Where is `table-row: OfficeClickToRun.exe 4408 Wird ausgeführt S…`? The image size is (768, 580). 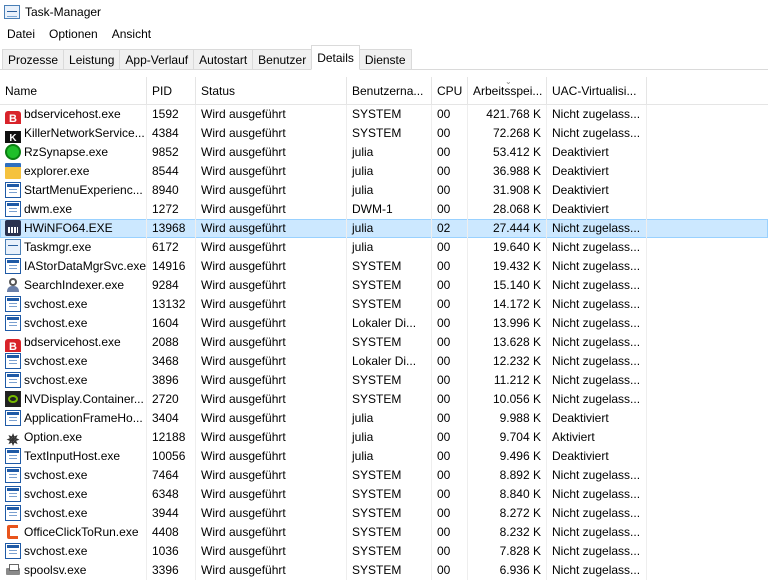
table-row: OfficeClickToRun.exe 4408 Wird ausgeführt S… is located at coordinates (384, 532).